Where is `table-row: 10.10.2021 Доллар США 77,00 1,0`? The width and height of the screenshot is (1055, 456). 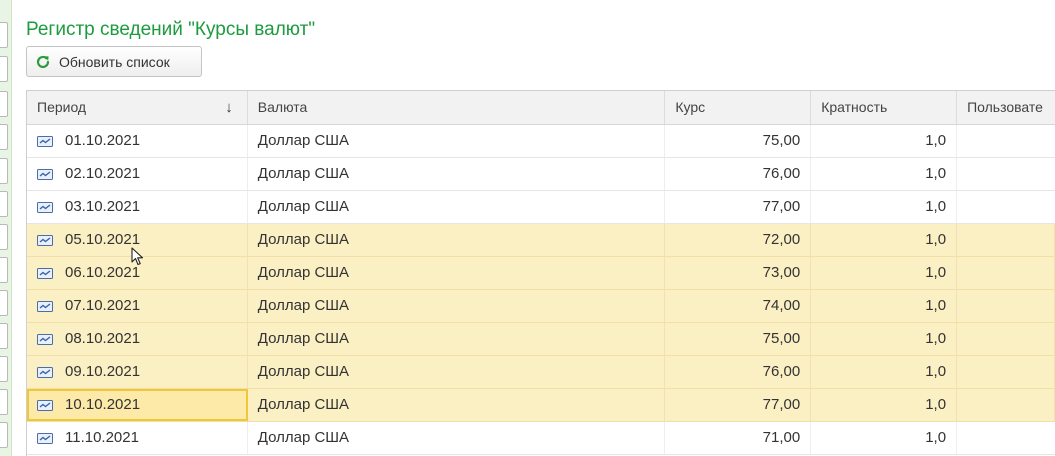 table-row: 10.10.2021 Доллар США 77,00 1,0 is located at coordinates (541, 405).